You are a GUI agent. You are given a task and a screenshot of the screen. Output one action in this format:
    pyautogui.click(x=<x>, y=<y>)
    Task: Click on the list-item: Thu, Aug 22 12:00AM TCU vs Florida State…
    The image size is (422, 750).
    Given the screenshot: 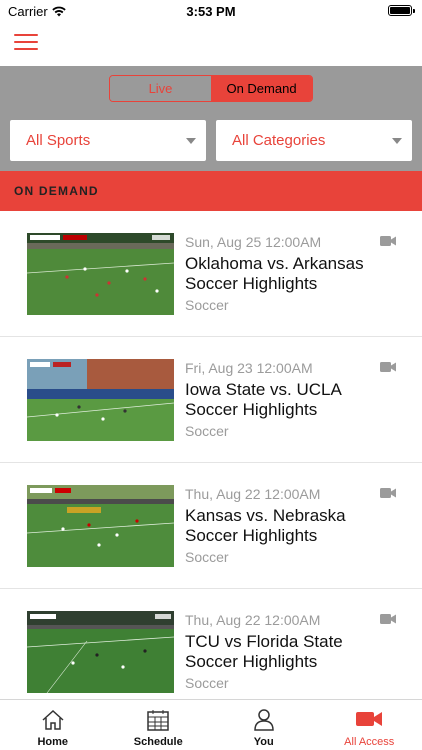 What is the action you would take?
    pyautogui.click(x=211, y=644)
    